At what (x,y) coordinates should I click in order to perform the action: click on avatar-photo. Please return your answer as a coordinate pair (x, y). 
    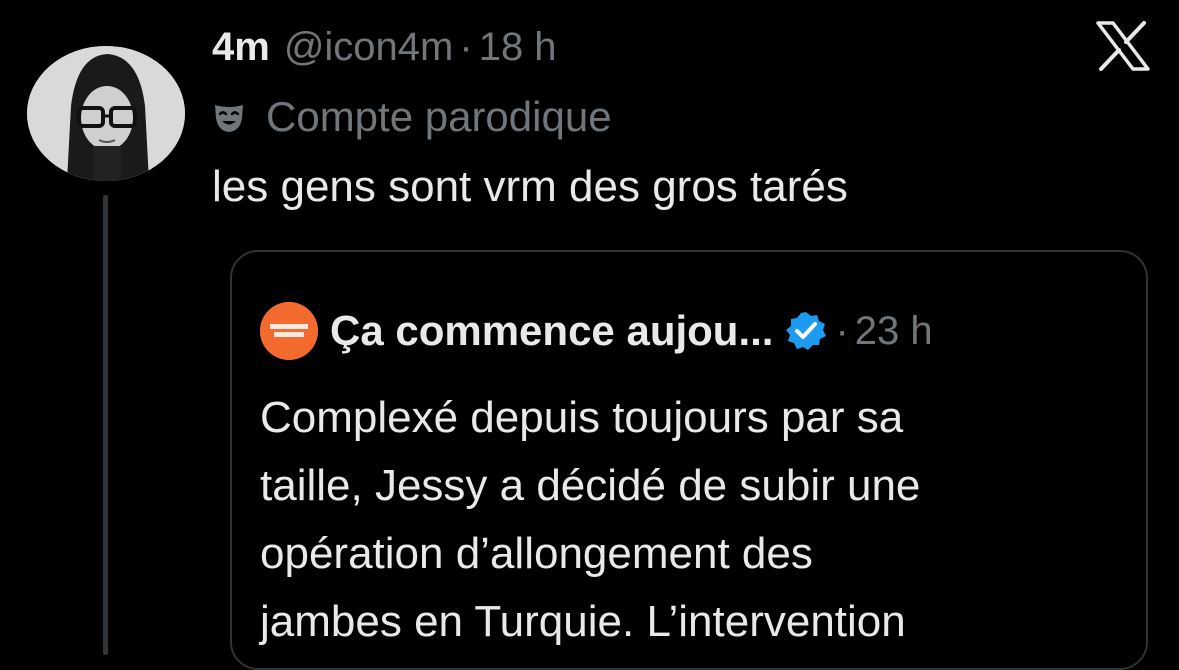
    Looking at the image, I should click on (106, 113).